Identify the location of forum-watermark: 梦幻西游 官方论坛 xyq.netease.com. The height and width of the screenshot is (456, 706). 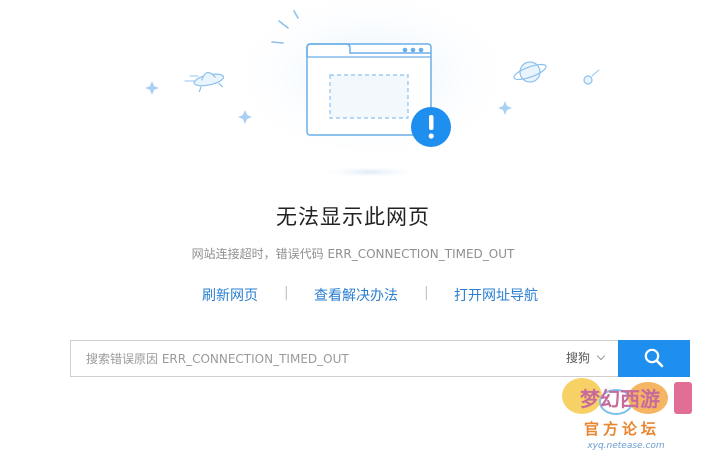
(627, 414).